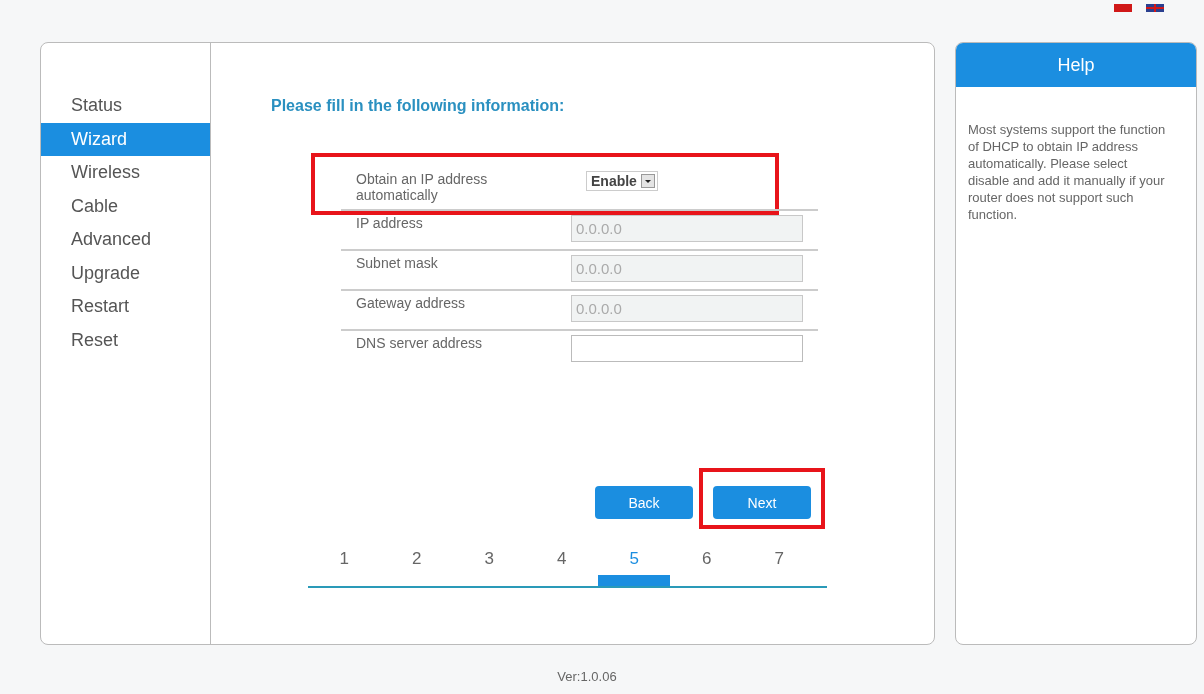  I want to click on field-label: Subnet mask, so click(397, 263).